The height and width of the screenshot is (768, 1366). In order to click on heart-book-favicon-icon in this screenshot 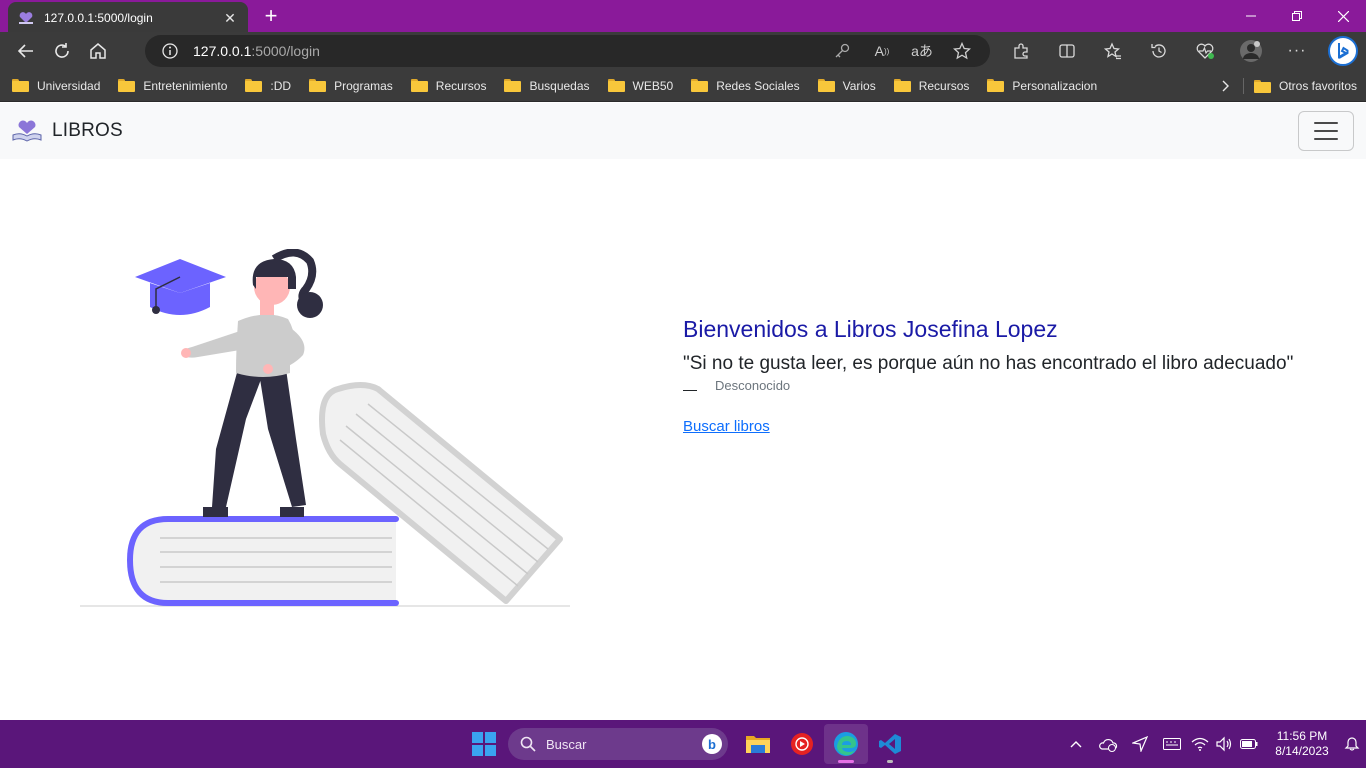, I will do `click(26, 18)`.